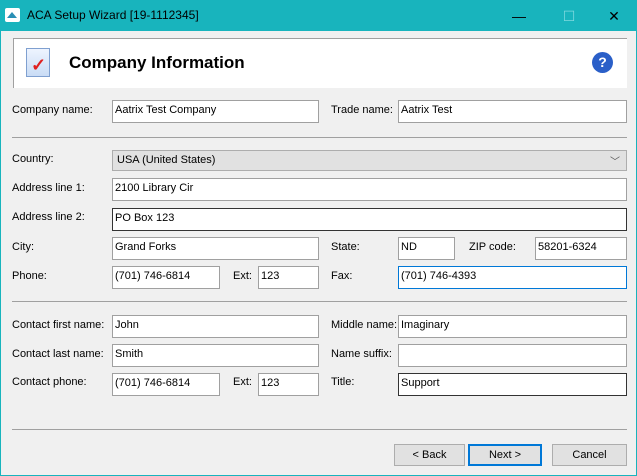 This screenshot has width=637, height=476. I want to click on phone-input: (701) 746-6814, so click(166, 277).